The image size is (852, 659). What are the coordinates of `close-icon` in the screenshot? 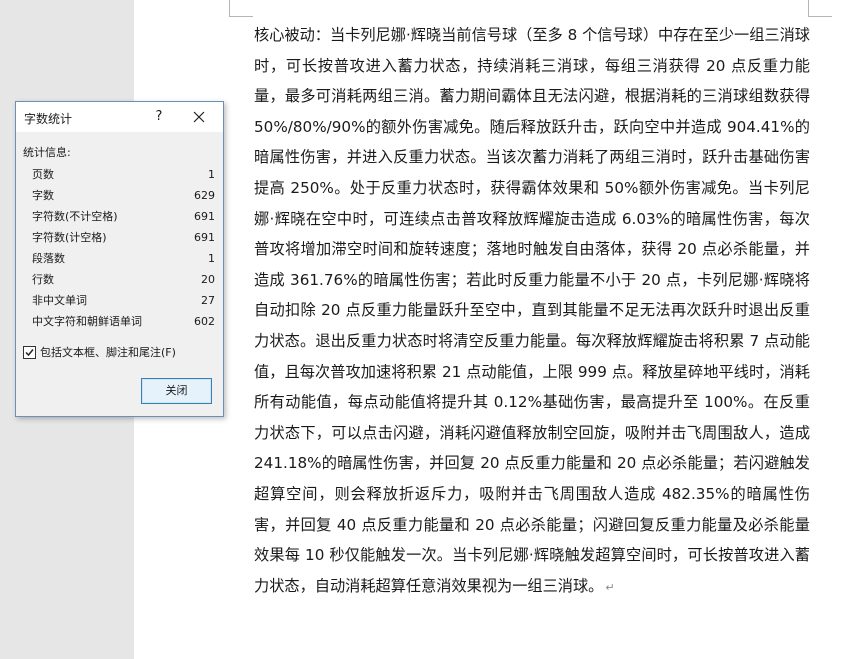 It's located at (199, 117).